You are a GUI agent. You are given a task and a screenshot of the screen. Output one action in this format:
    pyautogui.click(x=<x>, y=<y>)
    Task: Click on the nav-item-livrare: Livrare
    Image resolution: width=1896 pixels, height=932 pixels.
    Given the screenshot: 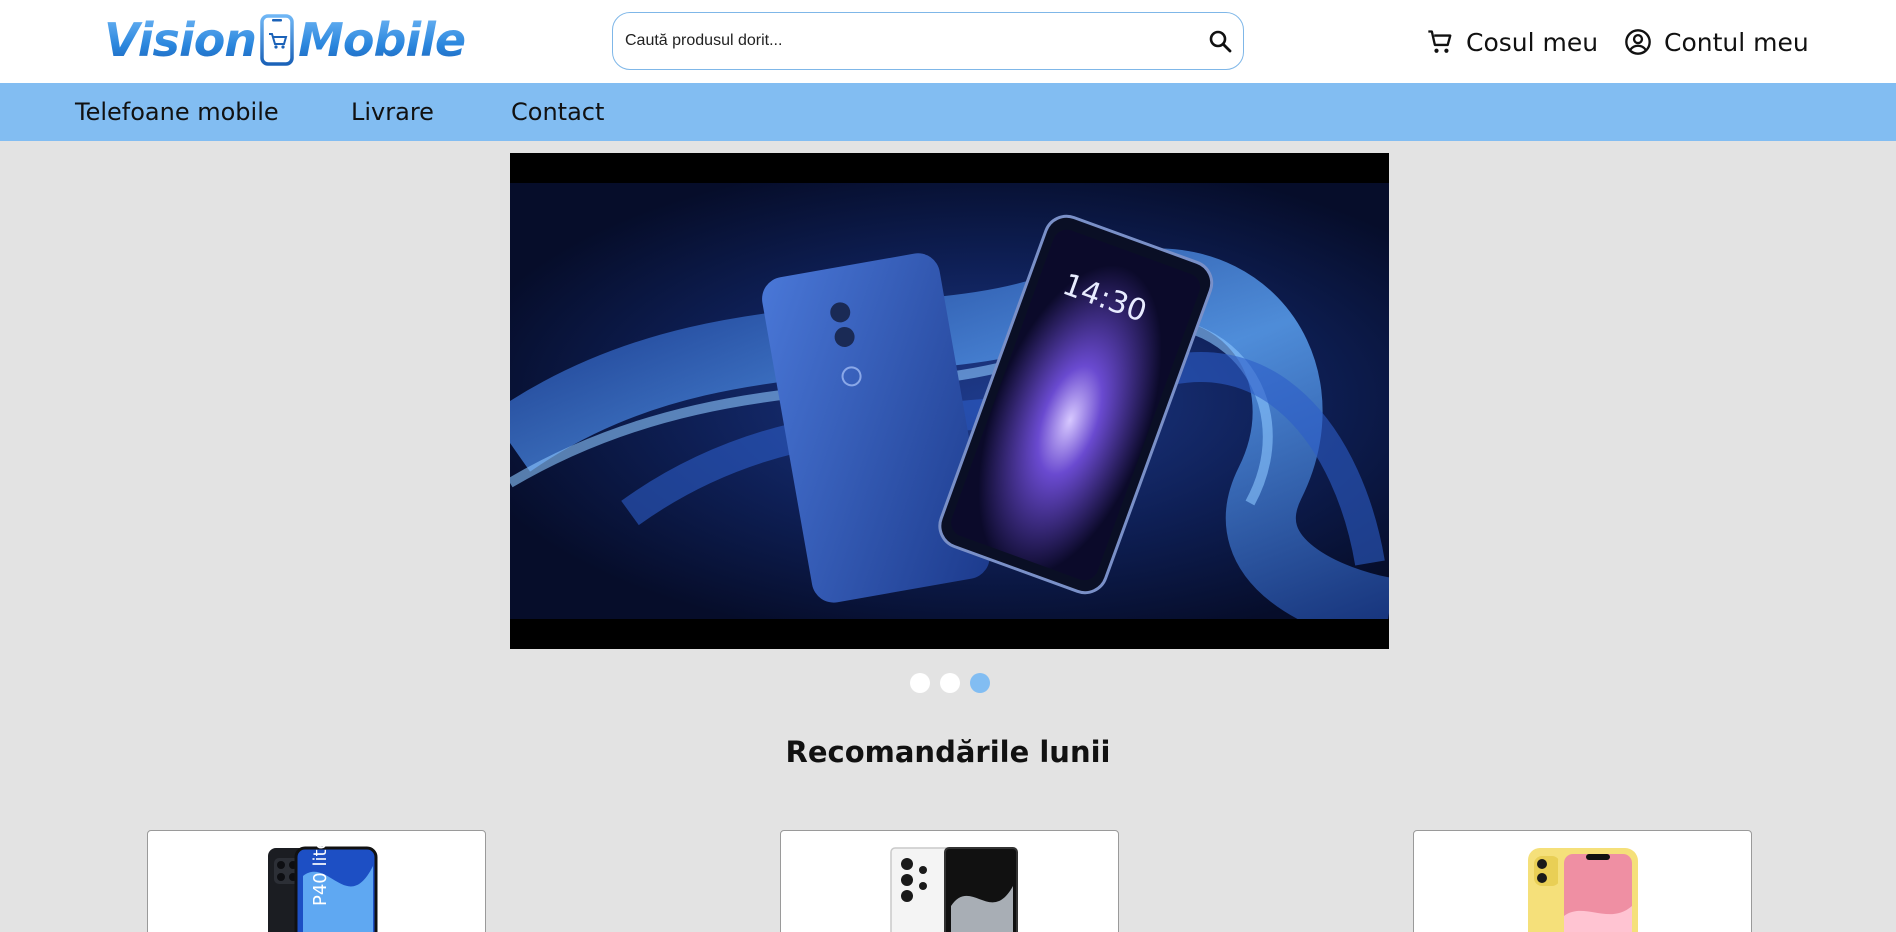 What is the action you would take?
    pyautogui.click(x=392, y=112)
    